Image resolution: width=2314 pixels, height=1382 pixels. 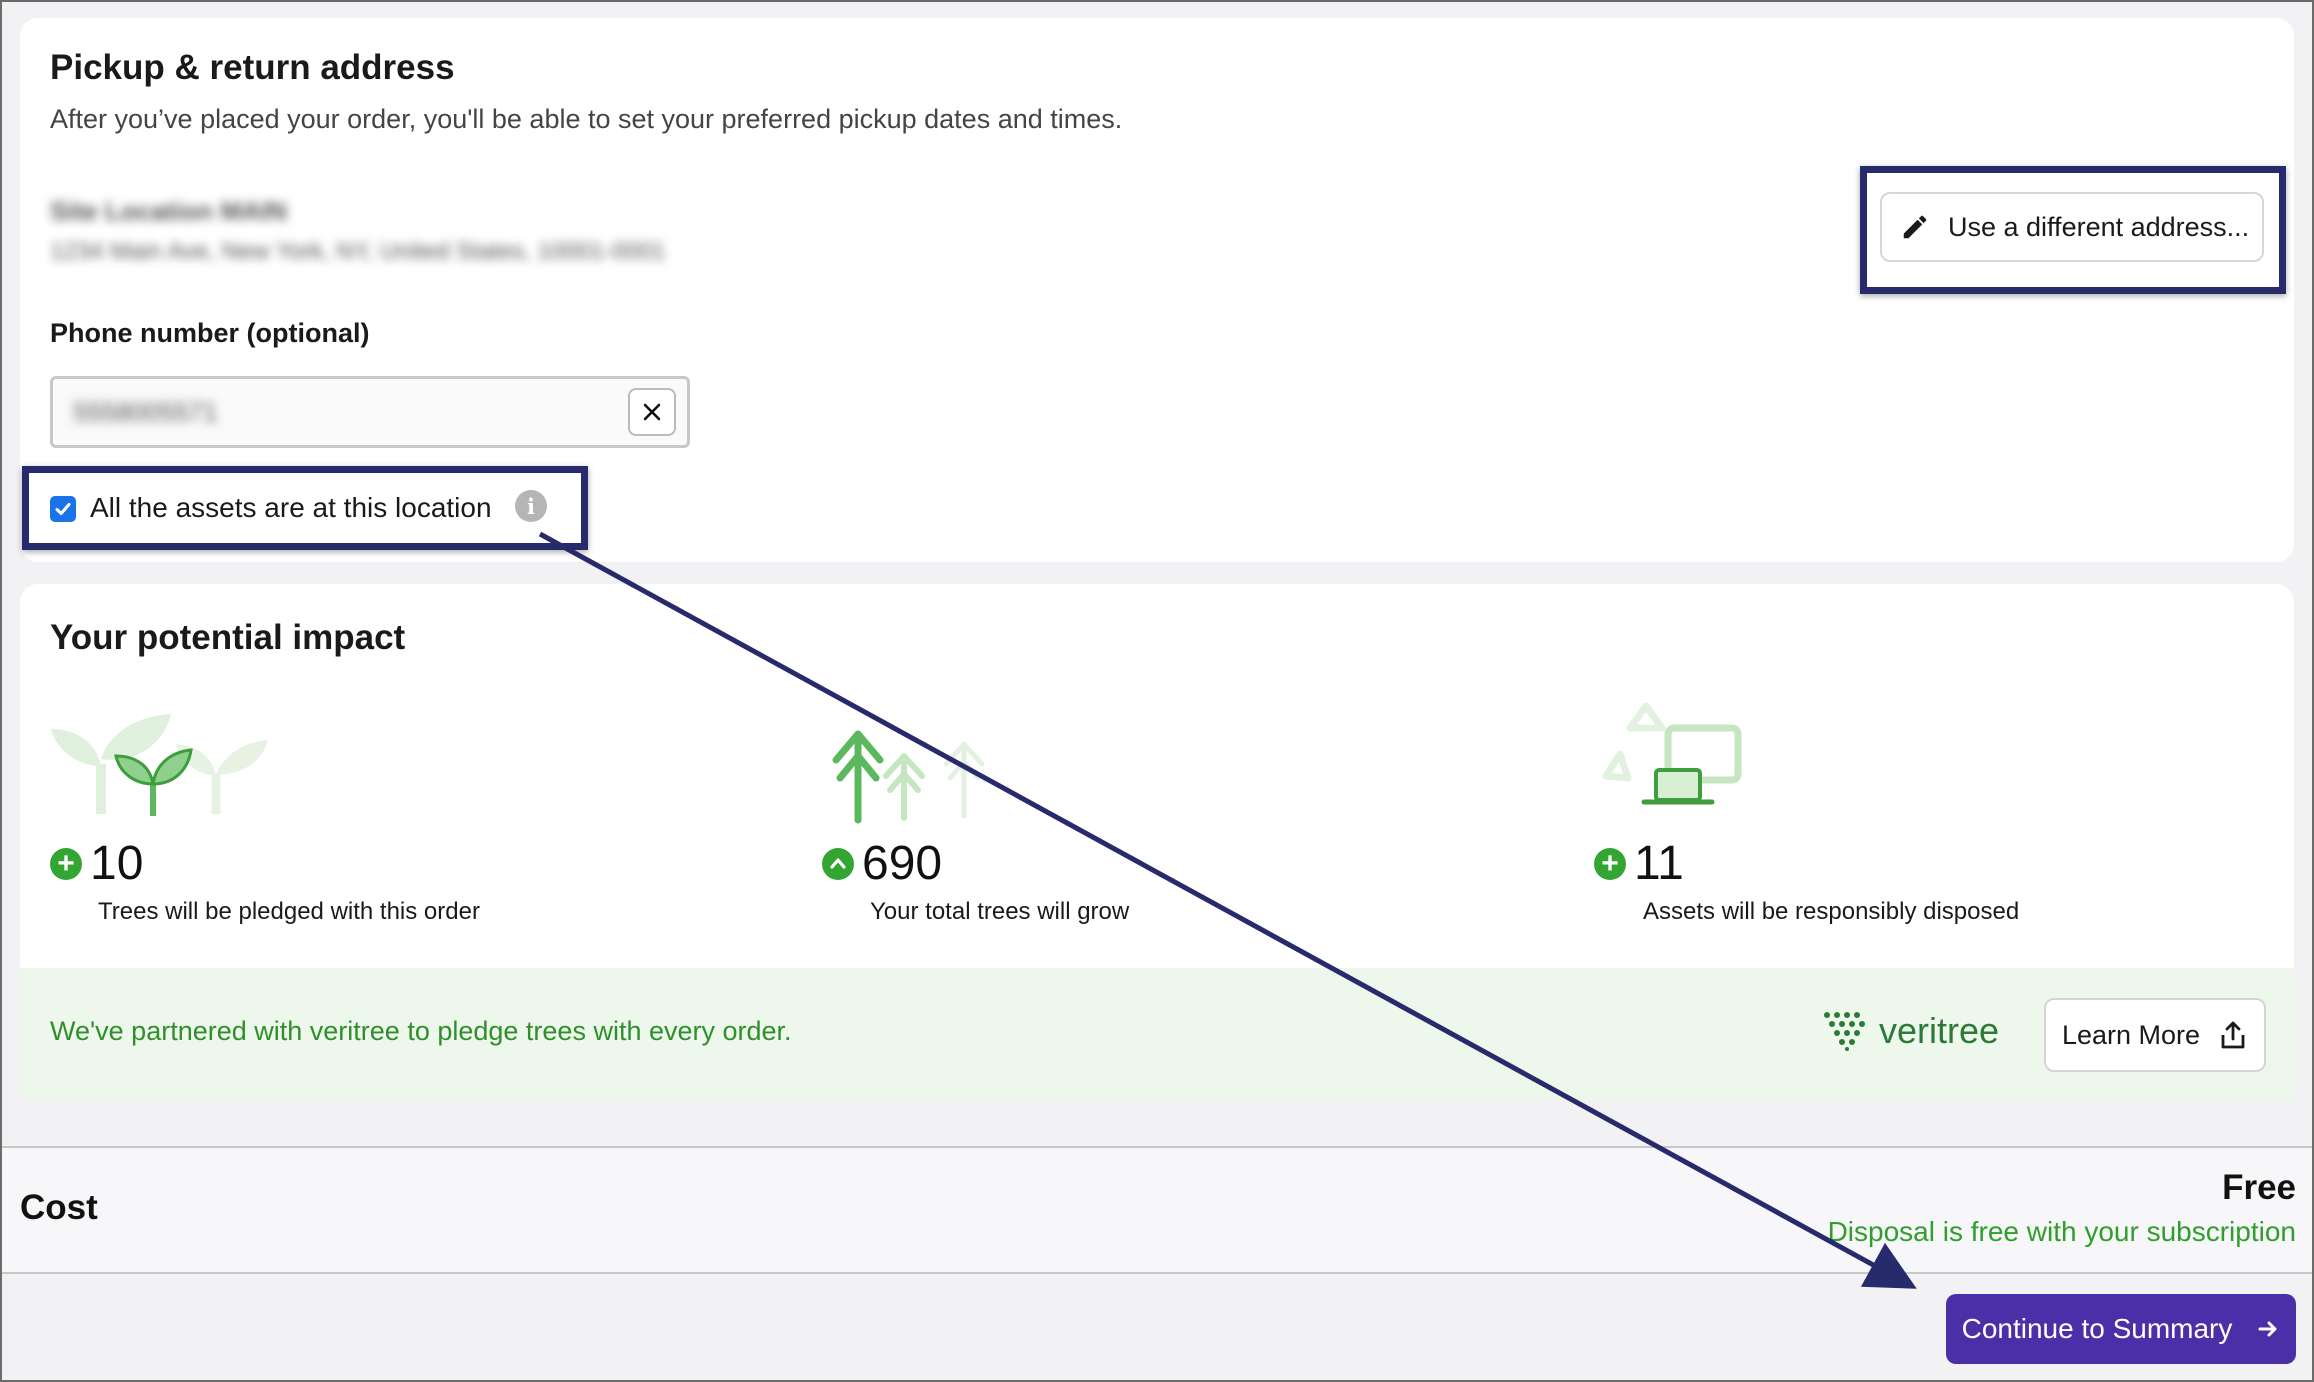 I want to click on assets-disposed-caption: Assets will be responsibly disposed, so click(x=1831, y=911).